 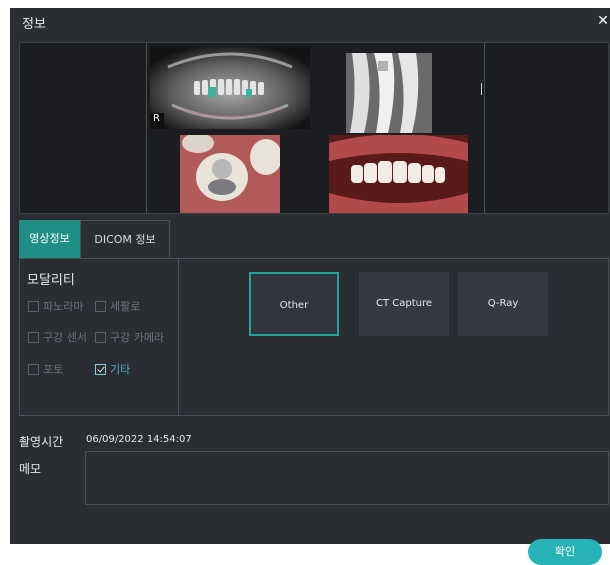 What do you see at coordinates (310, 21) in the screenshot?
I see `title-bar: 정보 ✕` at bounding box center [310, 21].